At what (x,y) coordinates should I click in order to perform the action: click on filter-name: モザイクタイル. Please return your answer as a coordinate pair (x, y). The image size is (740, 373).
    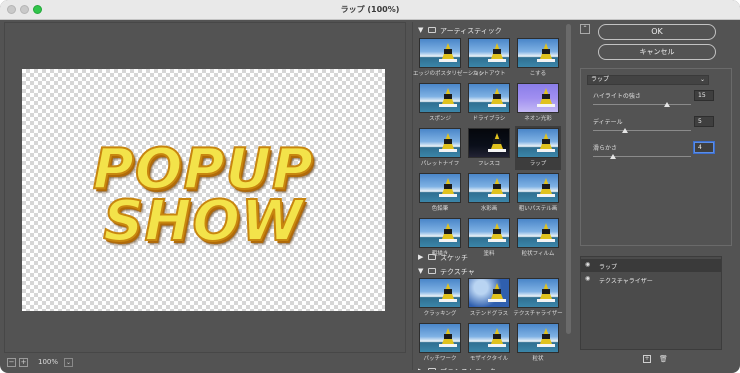
    Looking at the image, I should click on (489, 359).